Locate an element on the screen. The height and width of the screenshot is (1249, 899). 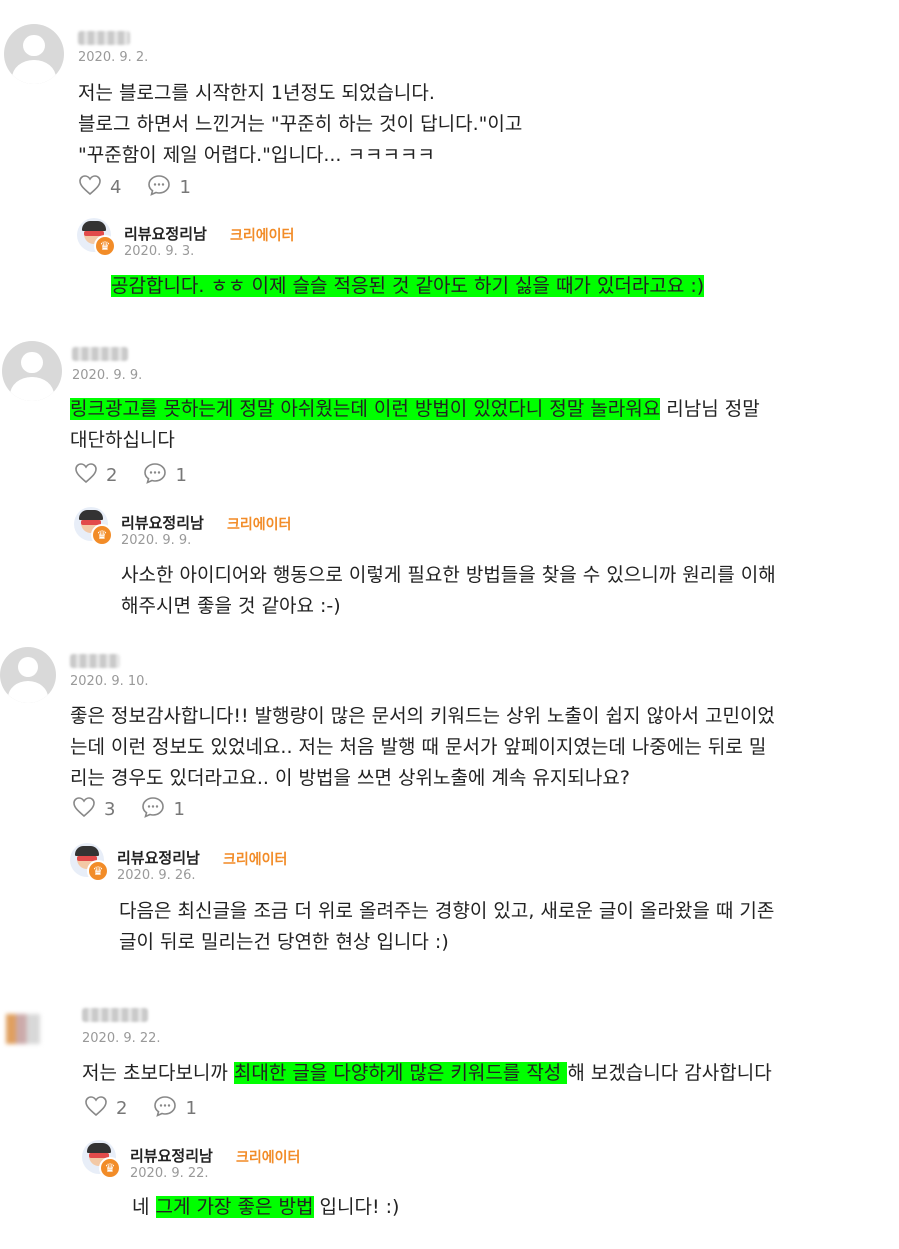
comment-date: 2020. 9. 2. is located at coordinates (113, 57).